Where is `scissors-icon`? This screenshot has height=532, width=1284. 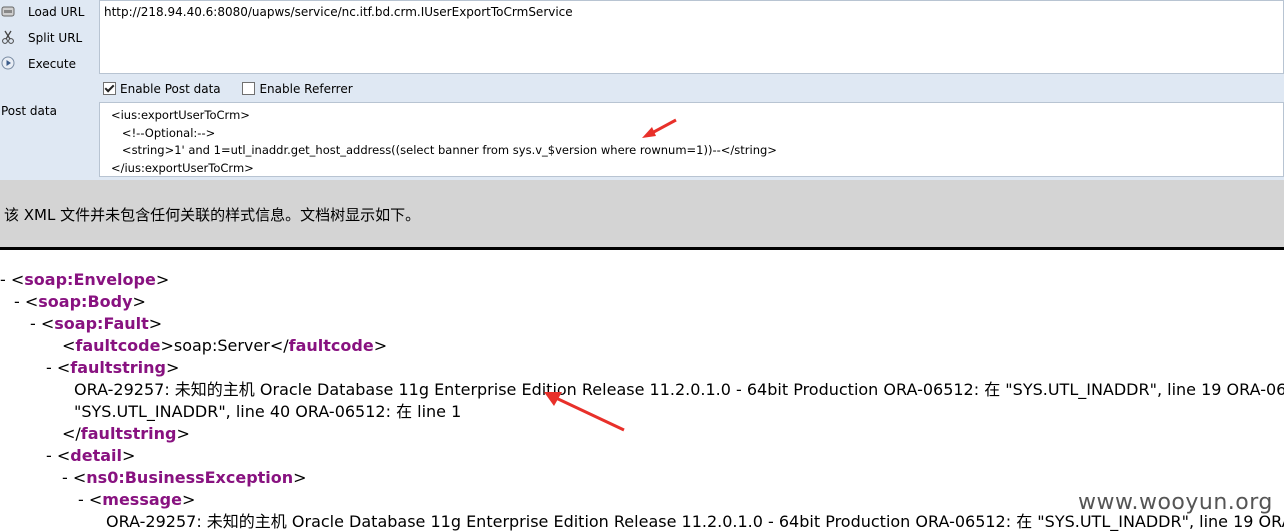 scissors-icon is located at coordinates (8, 37).